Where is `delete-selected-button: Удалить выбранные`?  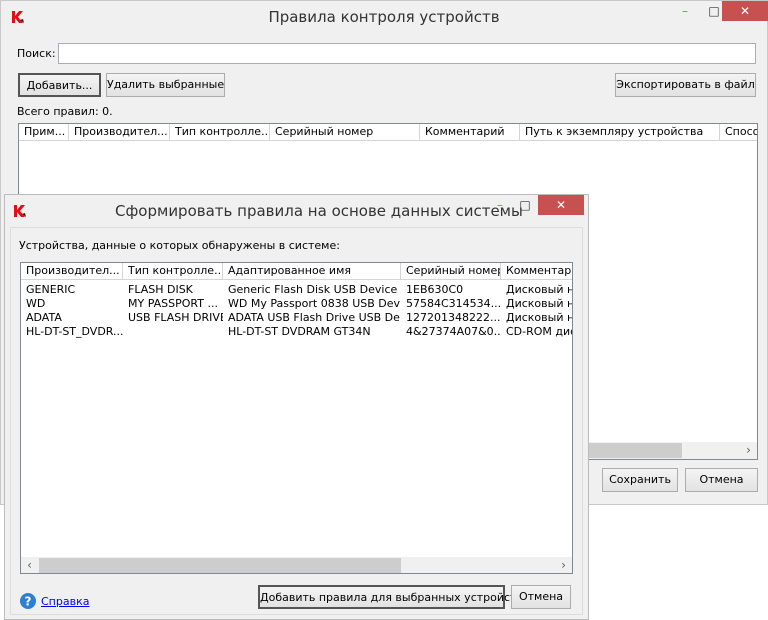 delete-selected-button: Удалить выбранные is located at coordinates (165, 85).